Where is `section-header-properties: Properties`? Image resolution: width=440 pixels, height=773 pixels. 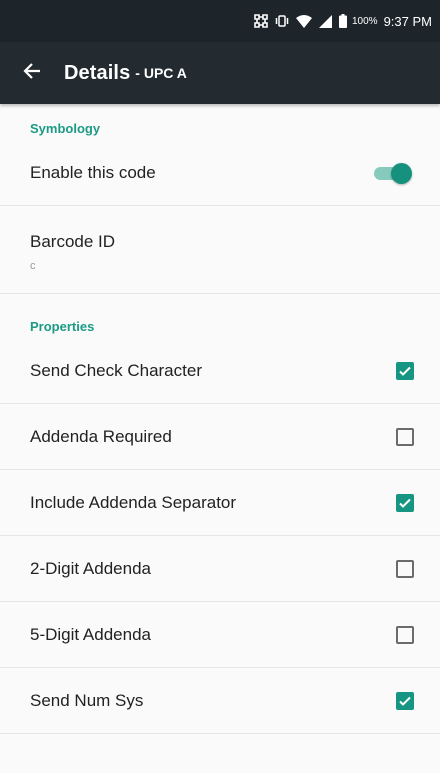
section-header-properties: Properties is located at coordinates (62, 326).